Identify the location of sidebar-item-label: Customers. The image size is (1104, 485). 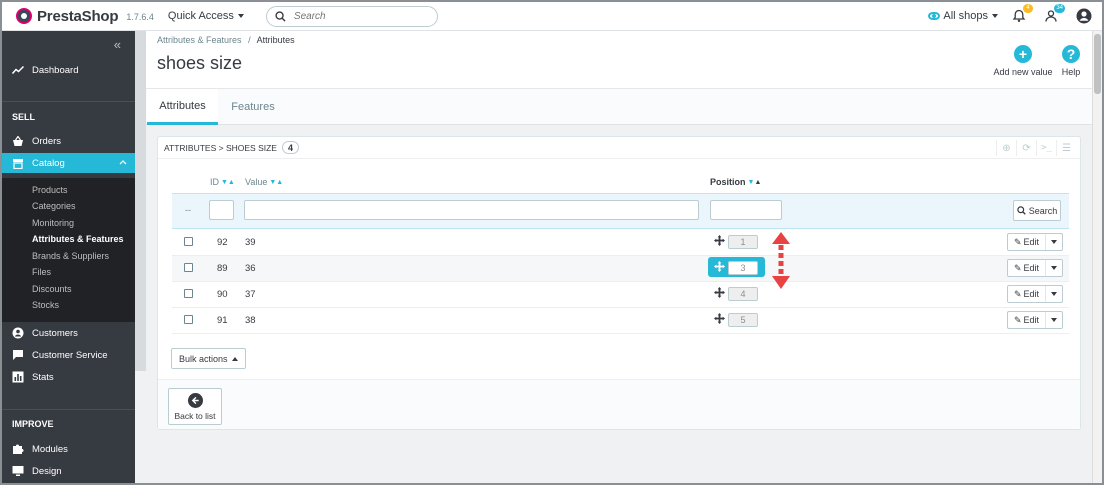
(55, 333).